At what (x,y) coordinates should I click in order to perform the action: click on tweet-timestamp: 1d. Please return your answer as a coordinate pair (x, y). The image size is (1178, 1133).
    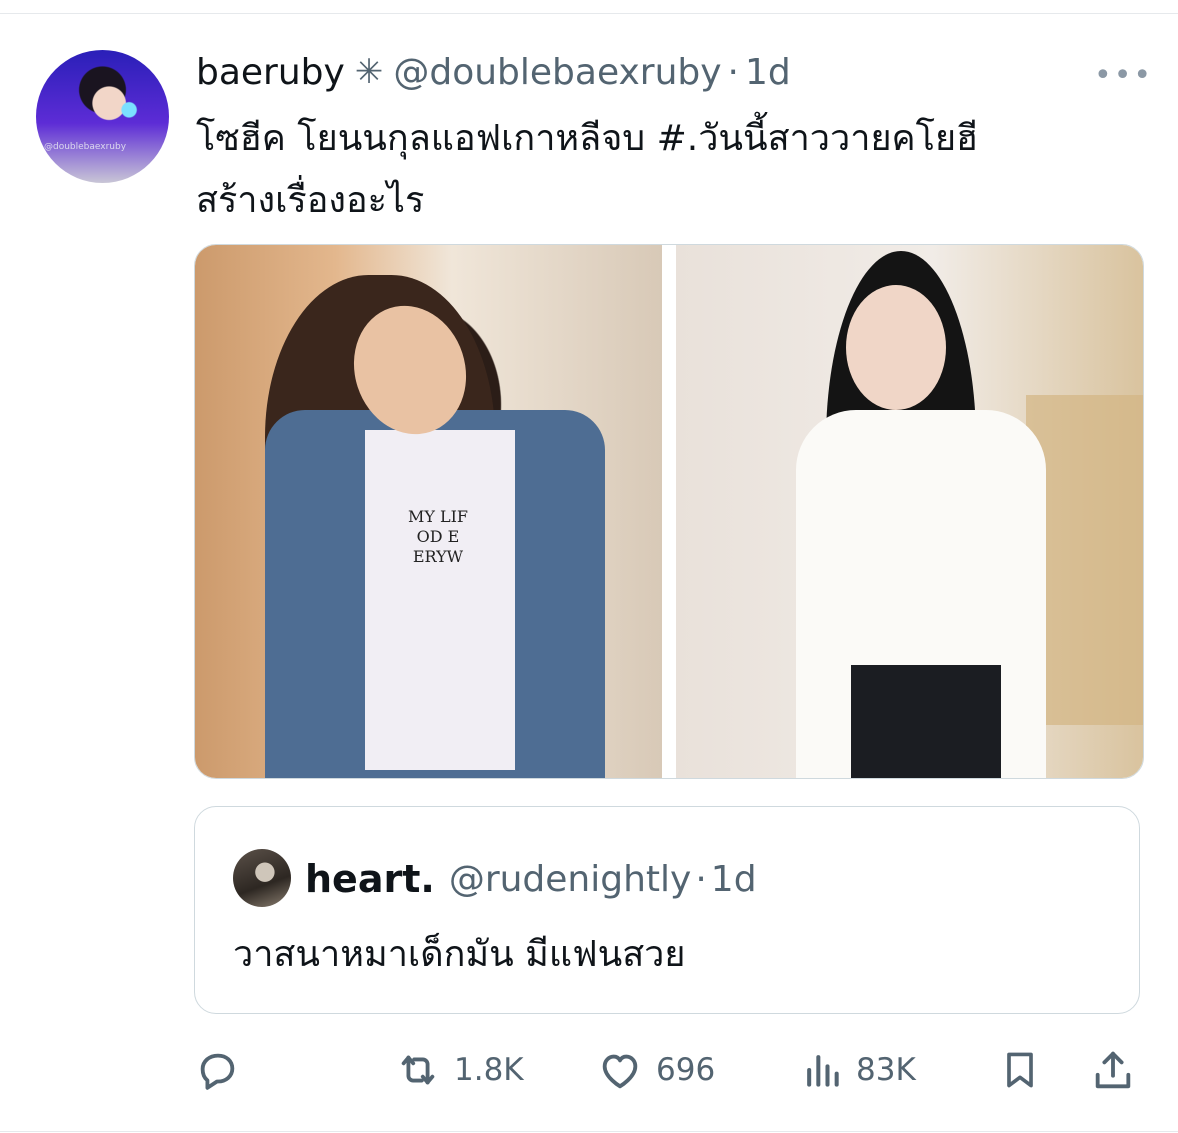
    Looking at the image, I should click on (768, 72).